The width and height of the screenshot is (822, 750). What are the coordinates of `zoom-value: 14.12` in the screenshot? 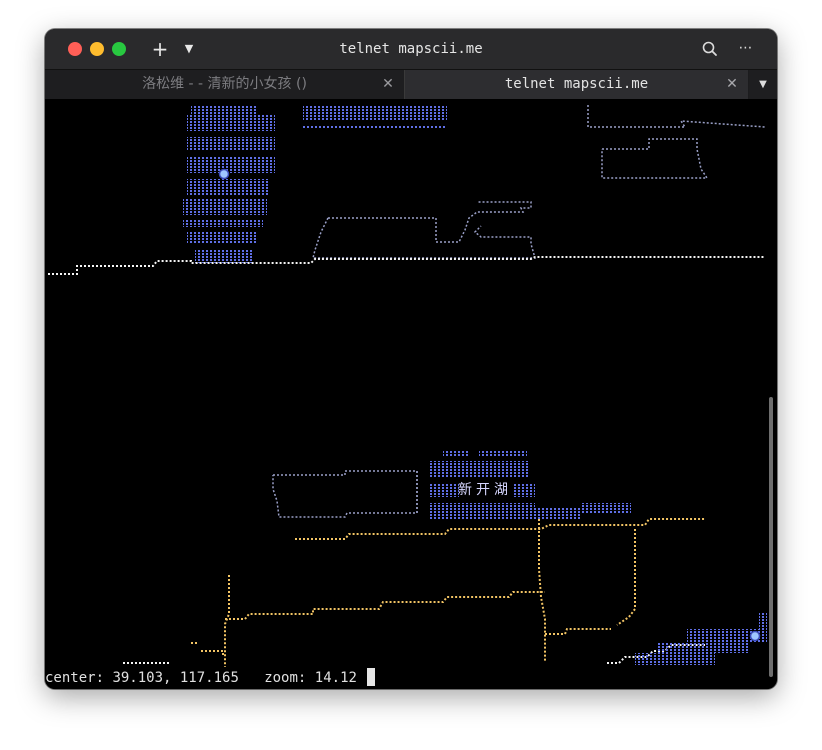 It's located at (335, 678).